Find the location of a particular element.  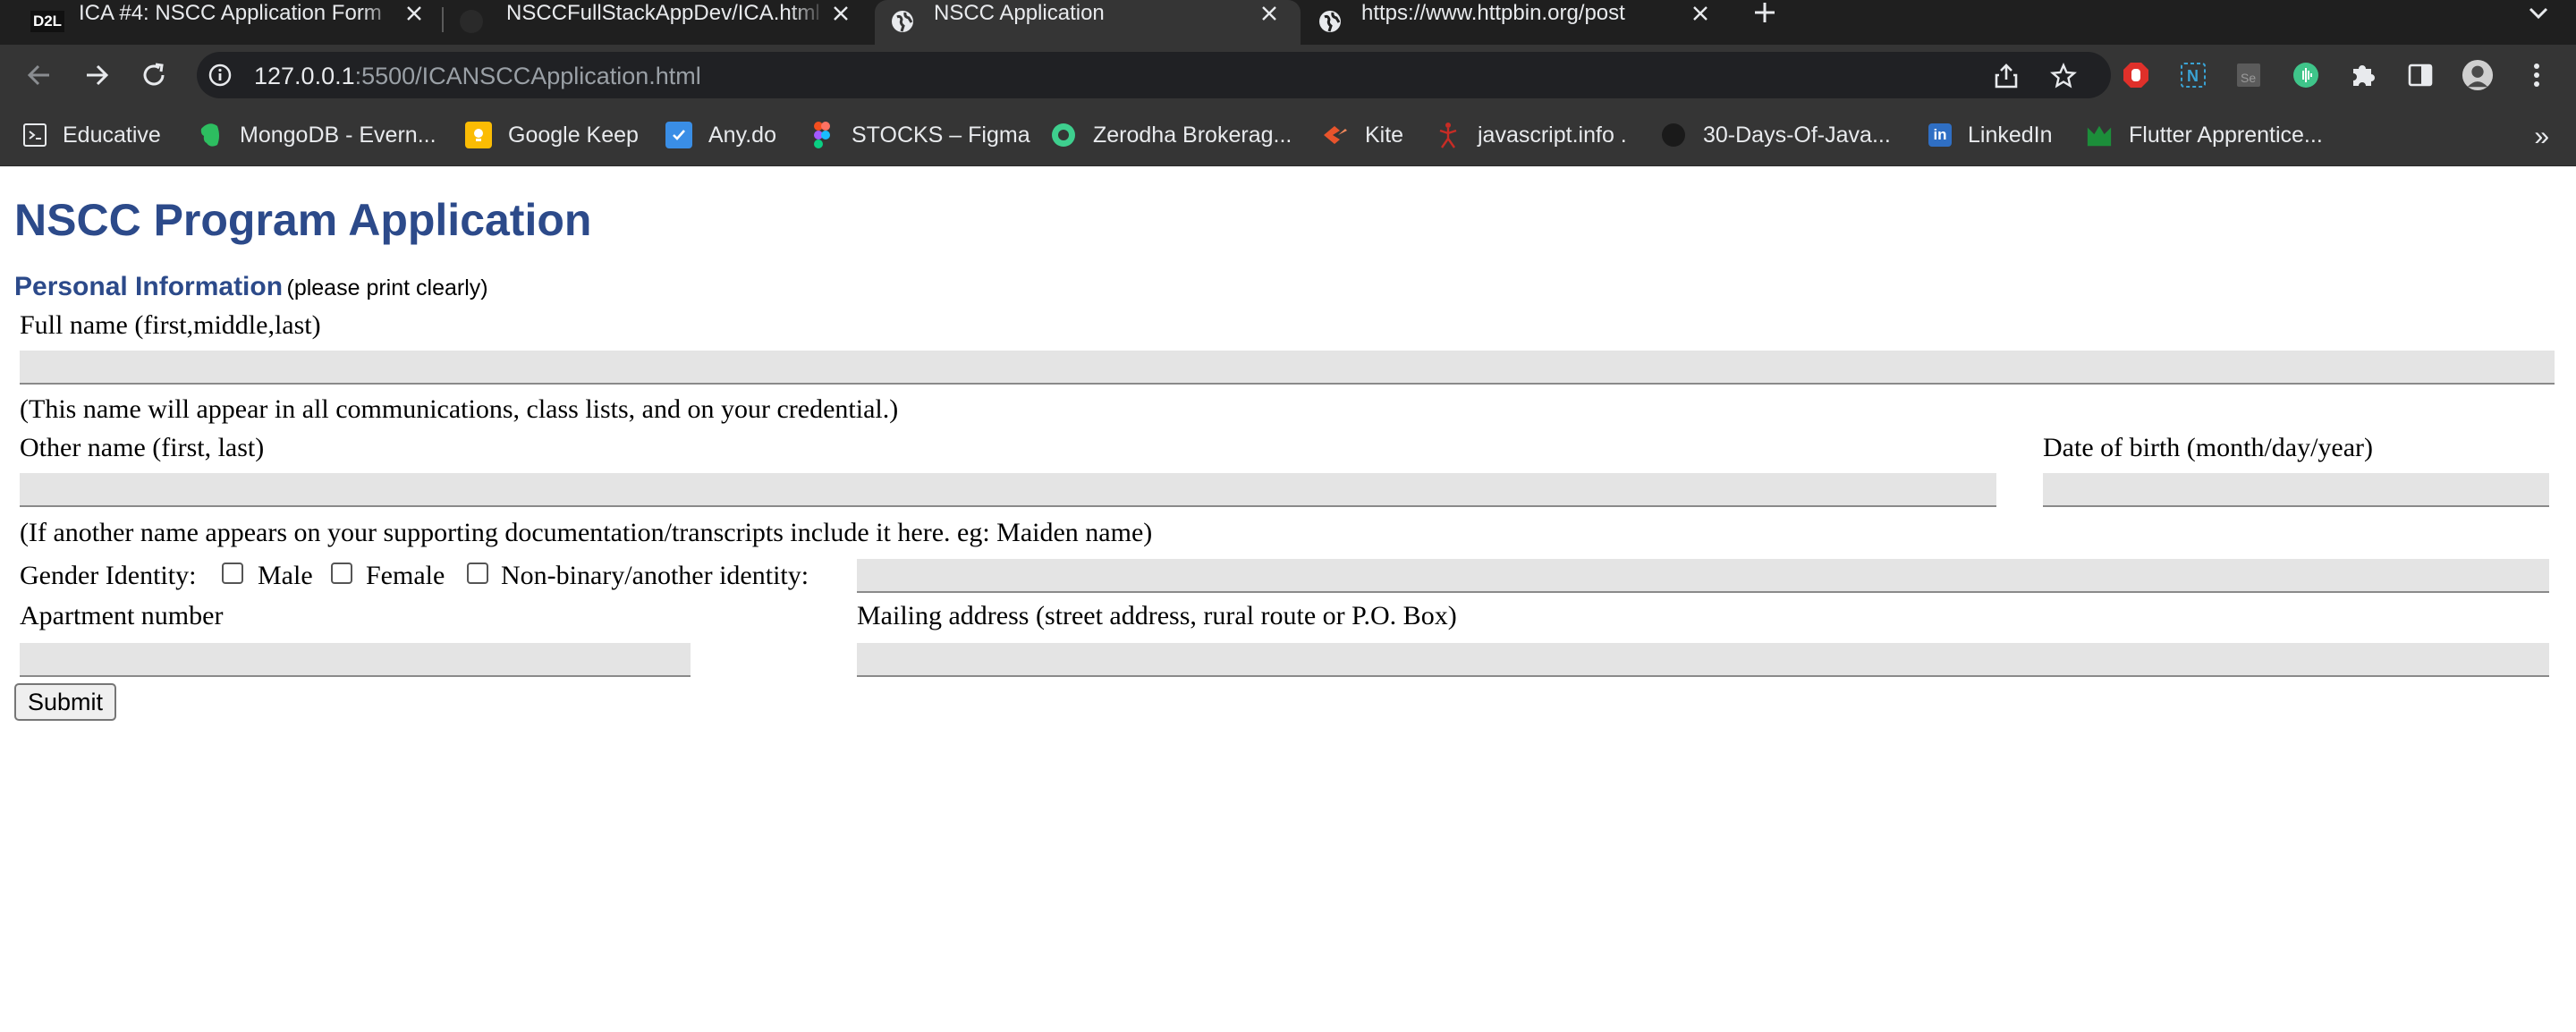

tab-search-button is located at coordinates (2538, 22).